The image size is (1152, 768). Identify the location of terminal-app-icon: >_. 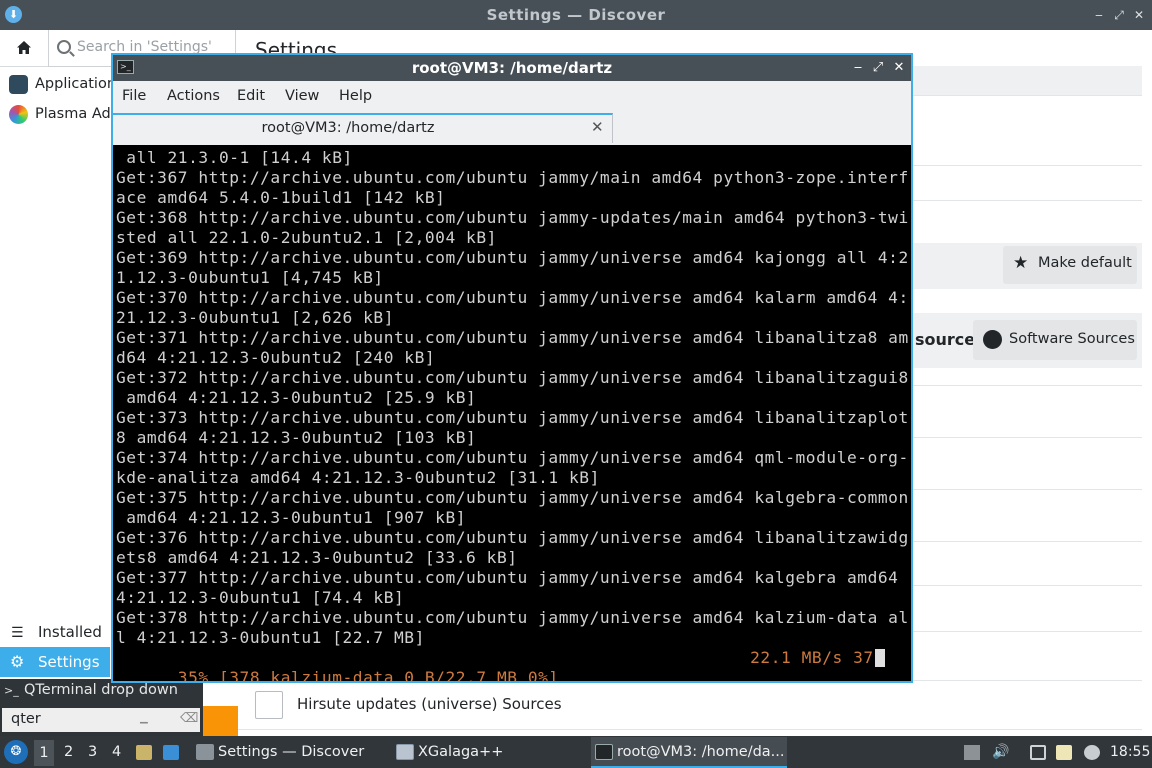
(125, 67).